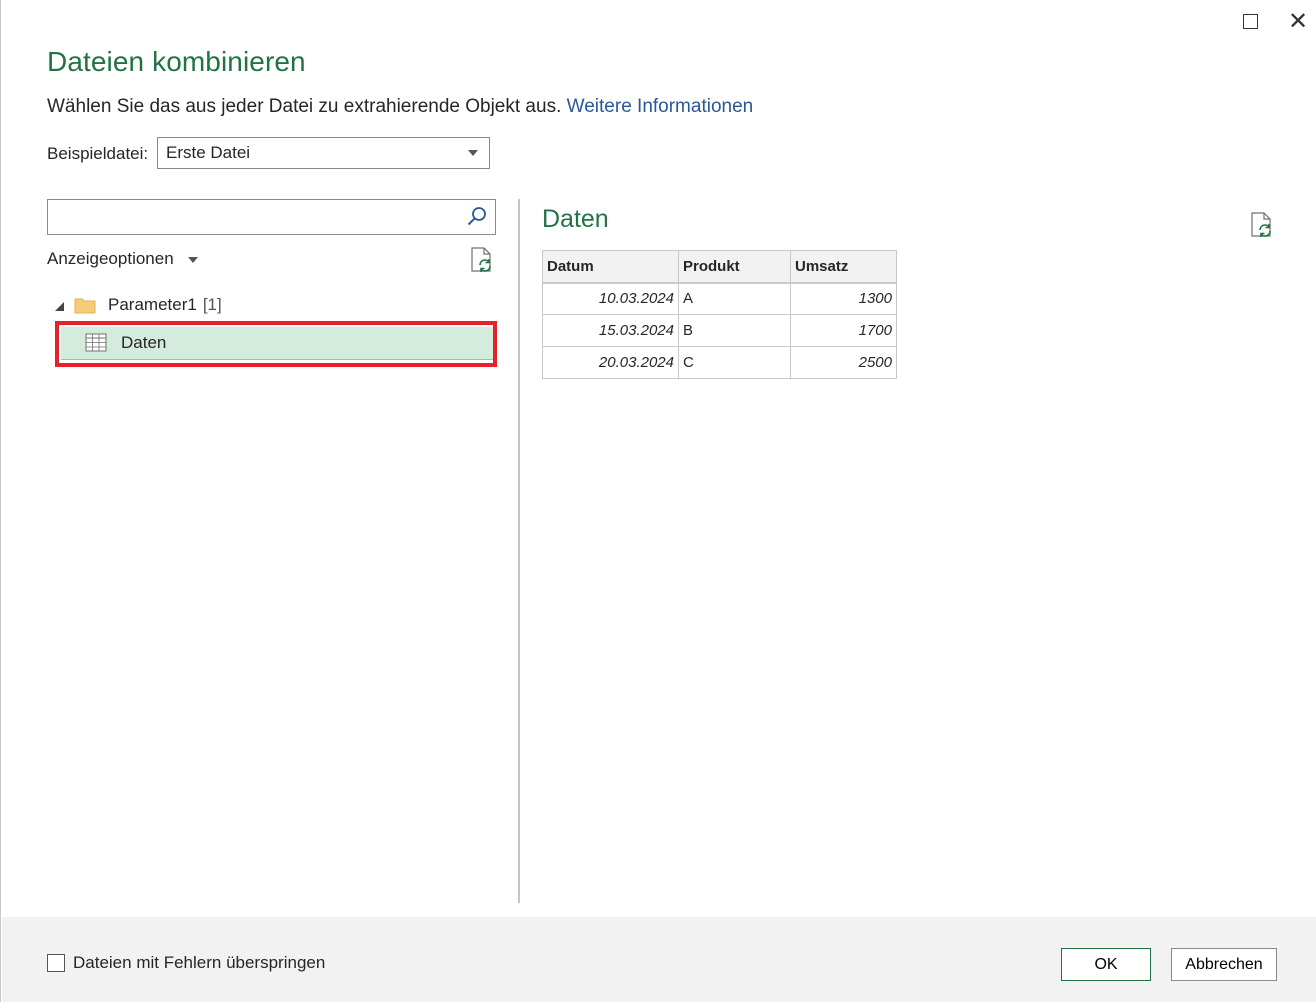 This screenshot has height=1002, width=1316. Describe the element at coordinates (144, 342) in the screenshot. I see `tree-item-label: Daten` at that location.